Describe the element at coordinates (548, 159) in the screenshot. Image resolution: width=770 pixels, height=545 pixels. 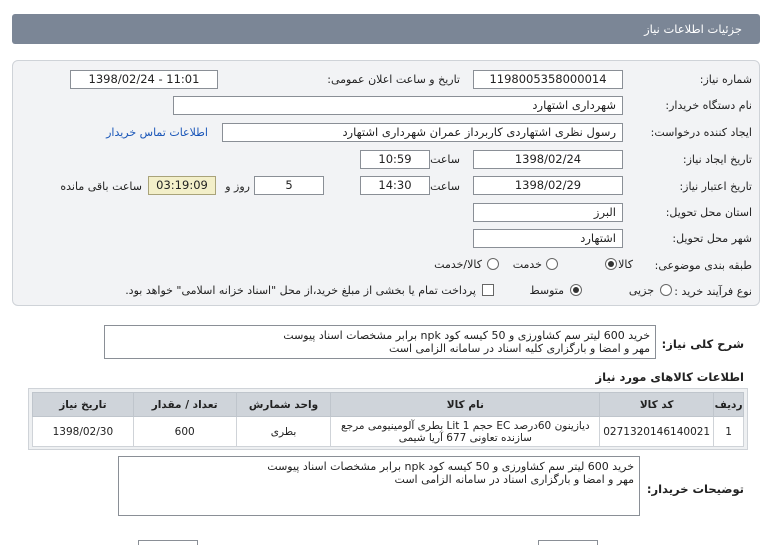
I see `created-date-field: 1398/02/24` at that location.